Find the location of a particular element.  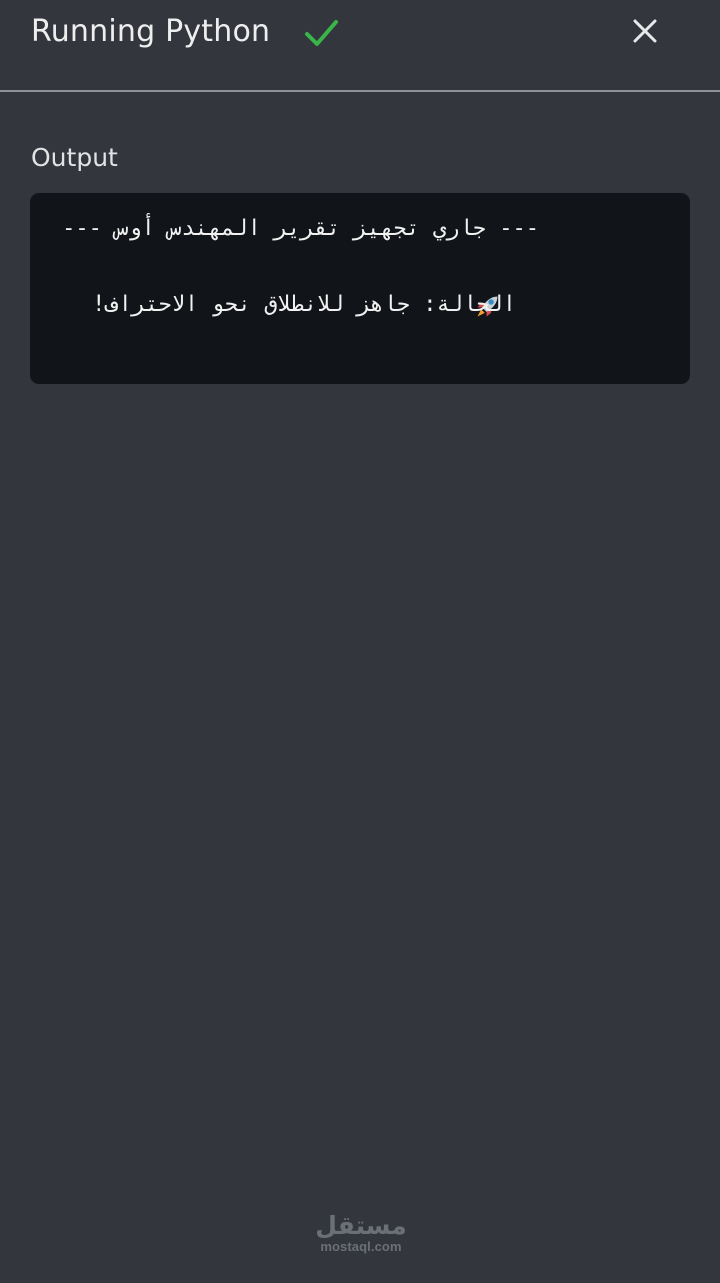

dialog-title: Running Python is located at coordinates (151, 31).